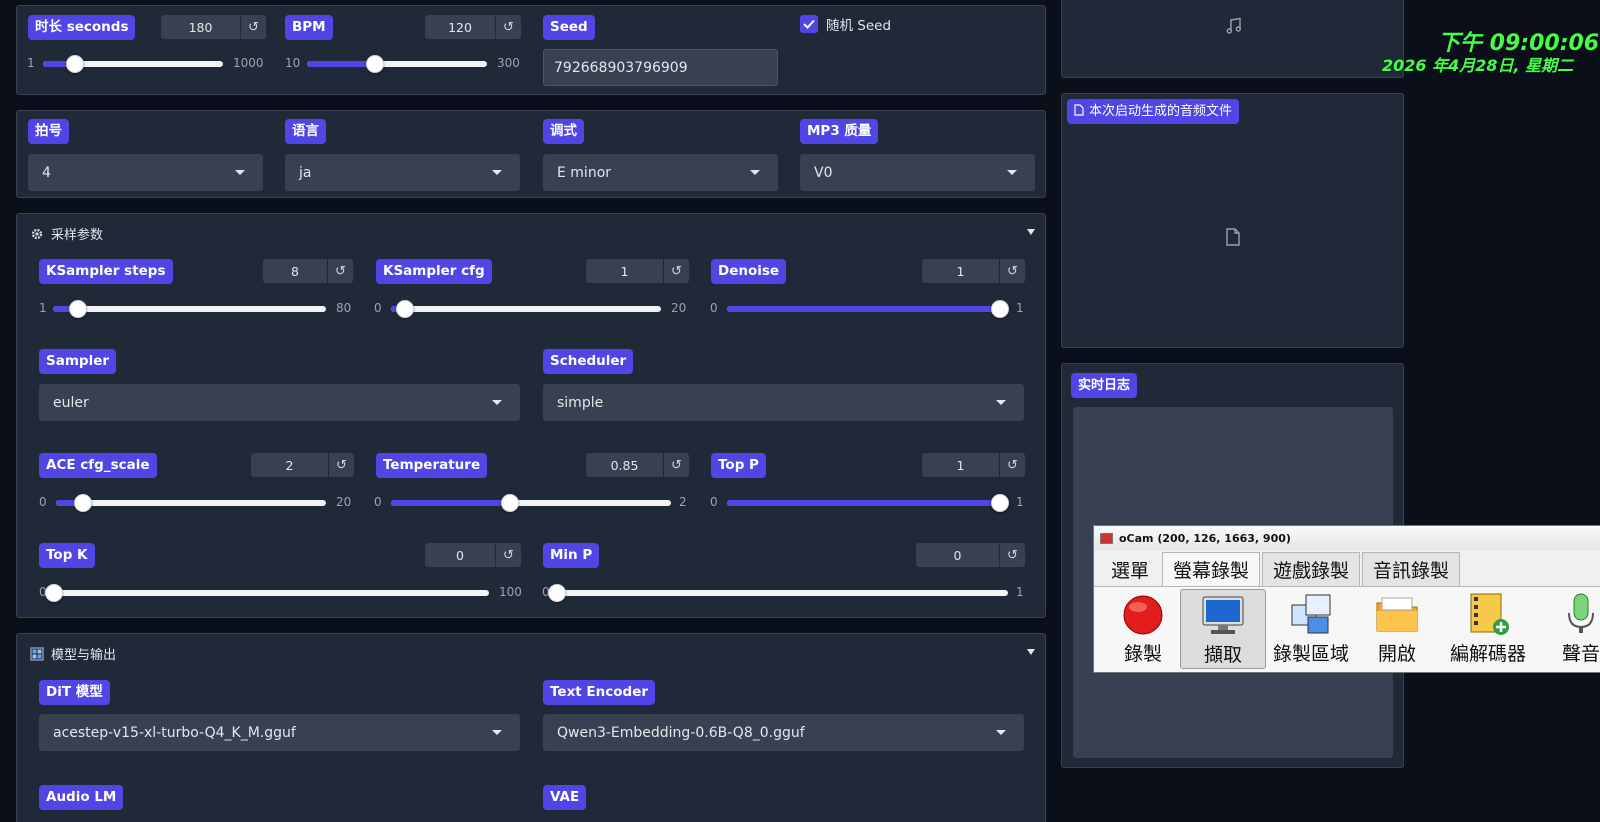 This screenshot has width=1600, height=822. Describe the element at coordinates (106, 271) in the screenshot. I see `ksampler-steps-label: KSampler steps` at that location.